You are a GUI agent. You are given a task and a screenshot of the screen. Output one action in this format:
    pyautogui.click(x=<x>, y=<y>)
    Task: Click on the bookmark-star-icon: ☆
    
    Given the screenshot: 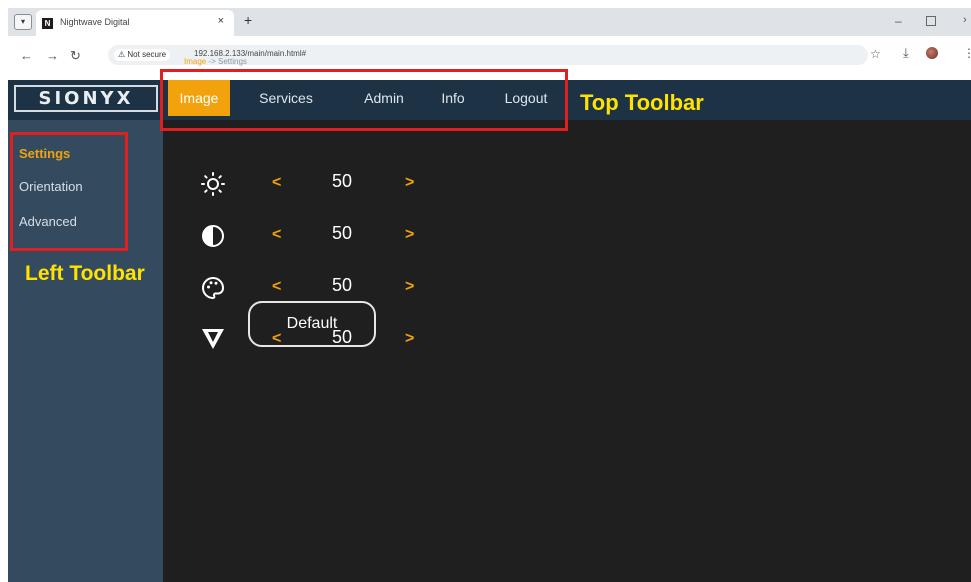 What is the action you would take?
    pyautogui.click(x=875, y=54)
    